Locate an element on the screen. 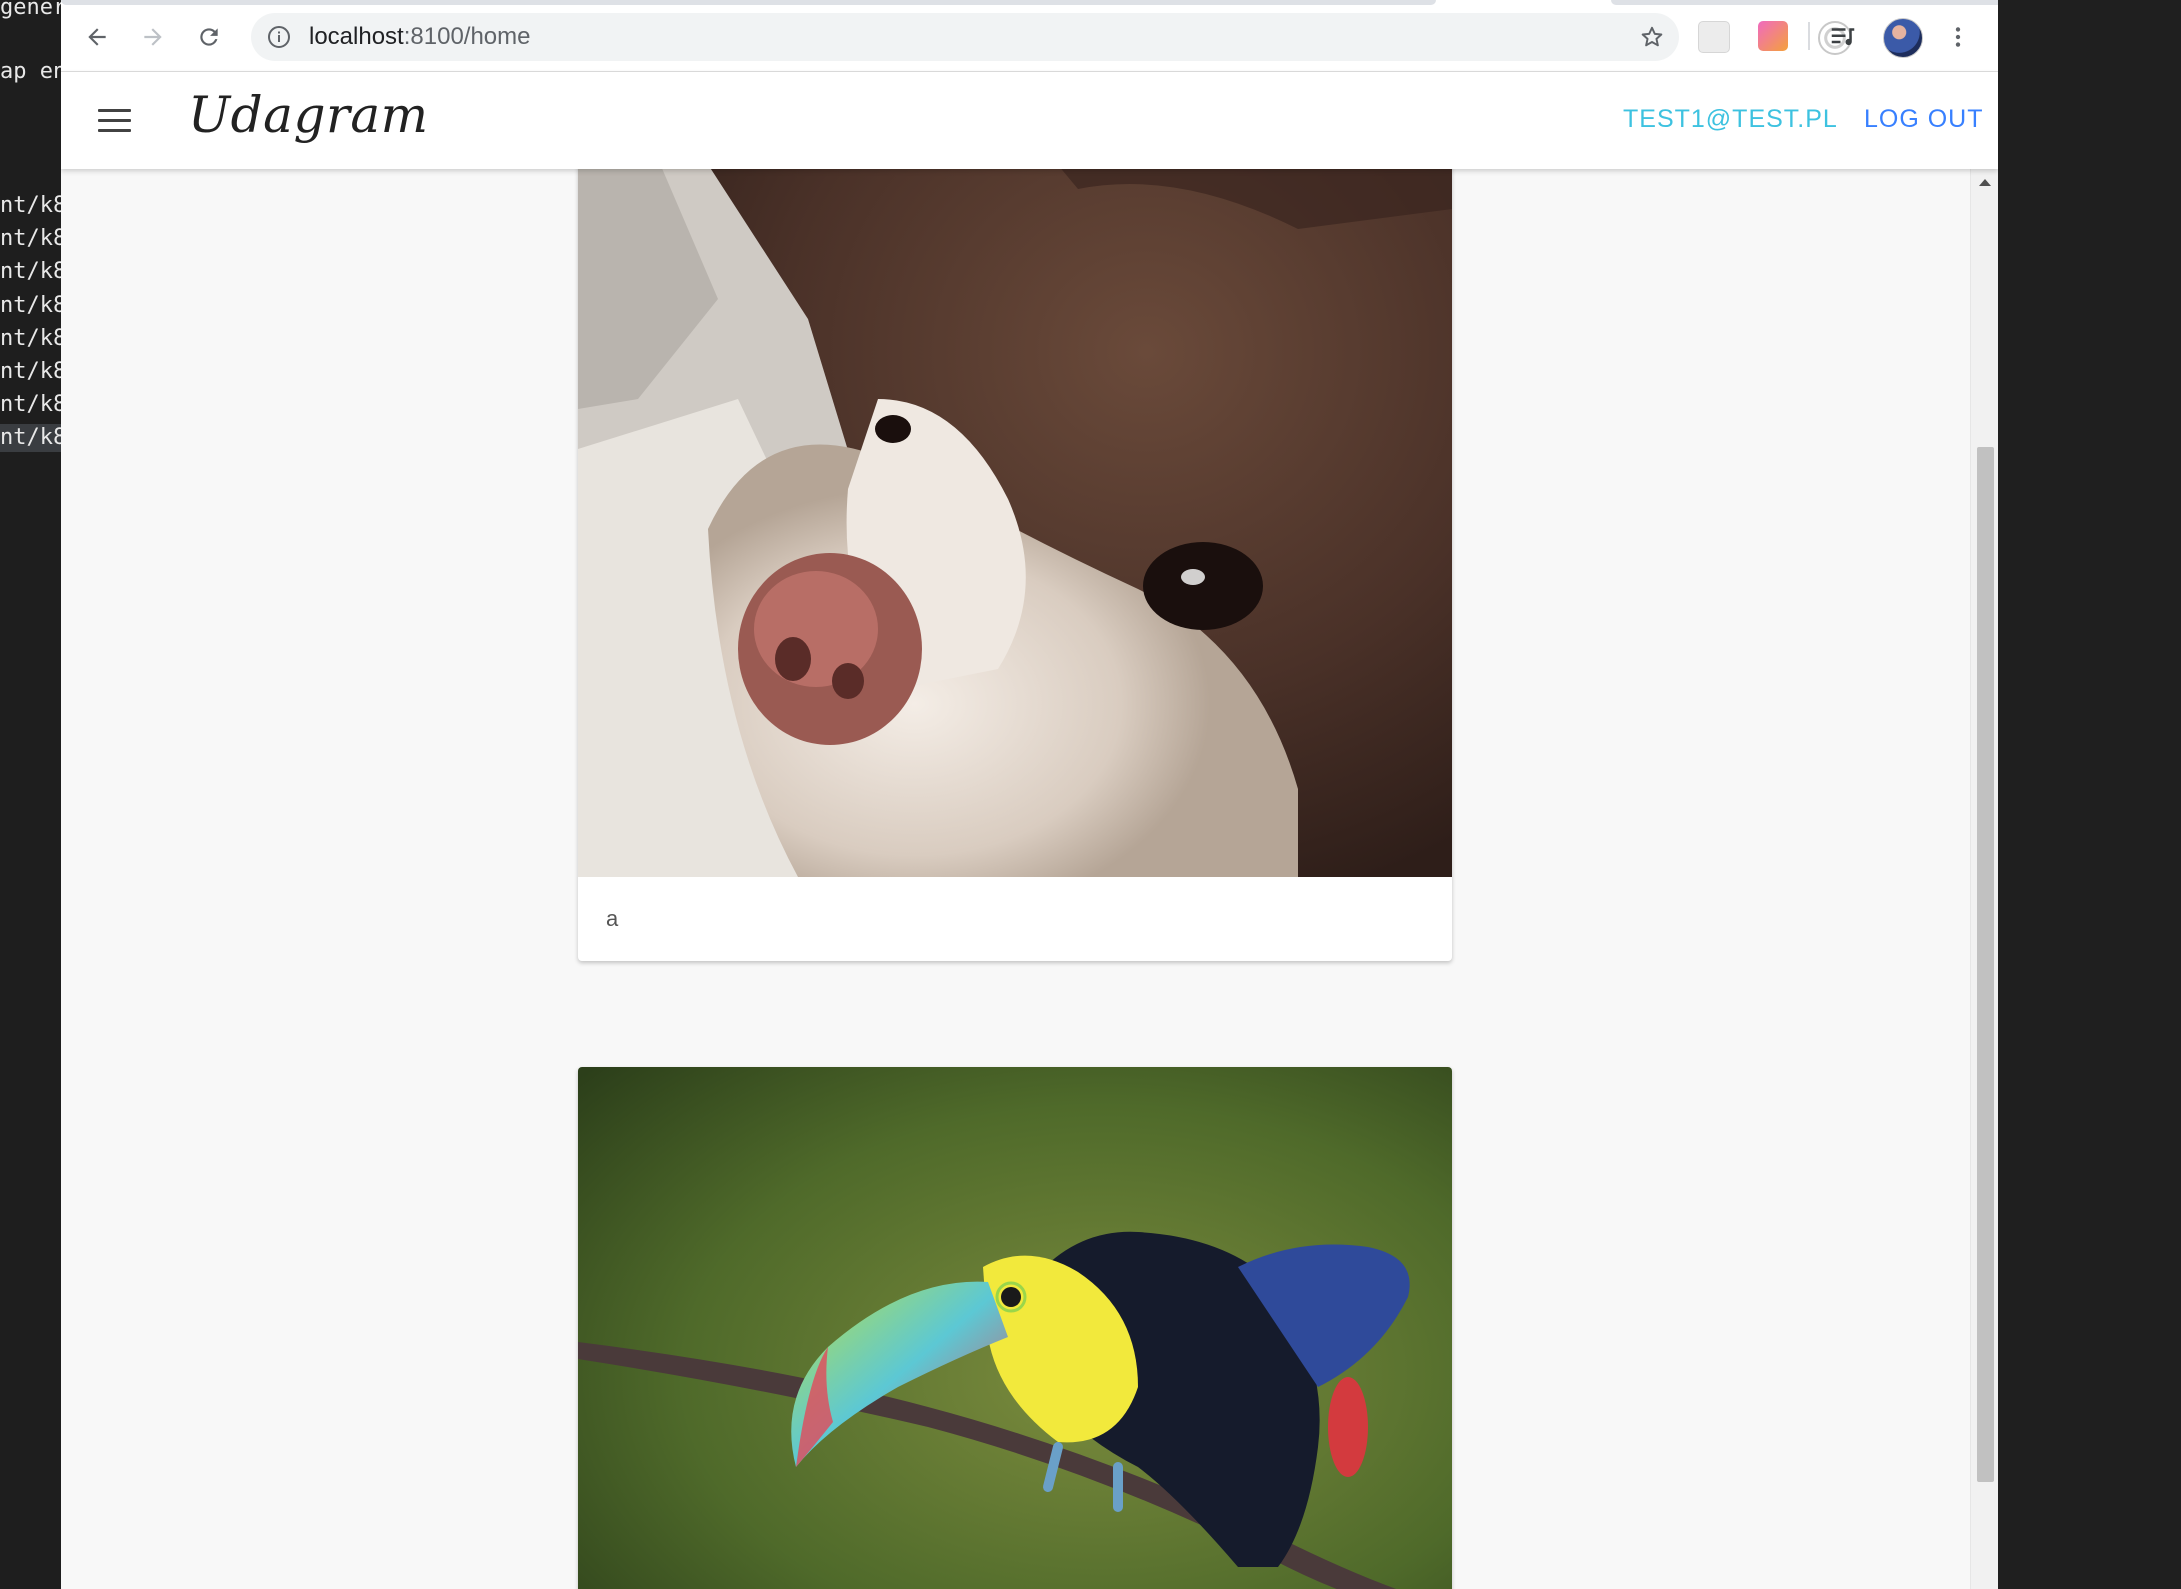 The image size is (2181, 1589). feed-item is located at coordinates (1015, 1328).